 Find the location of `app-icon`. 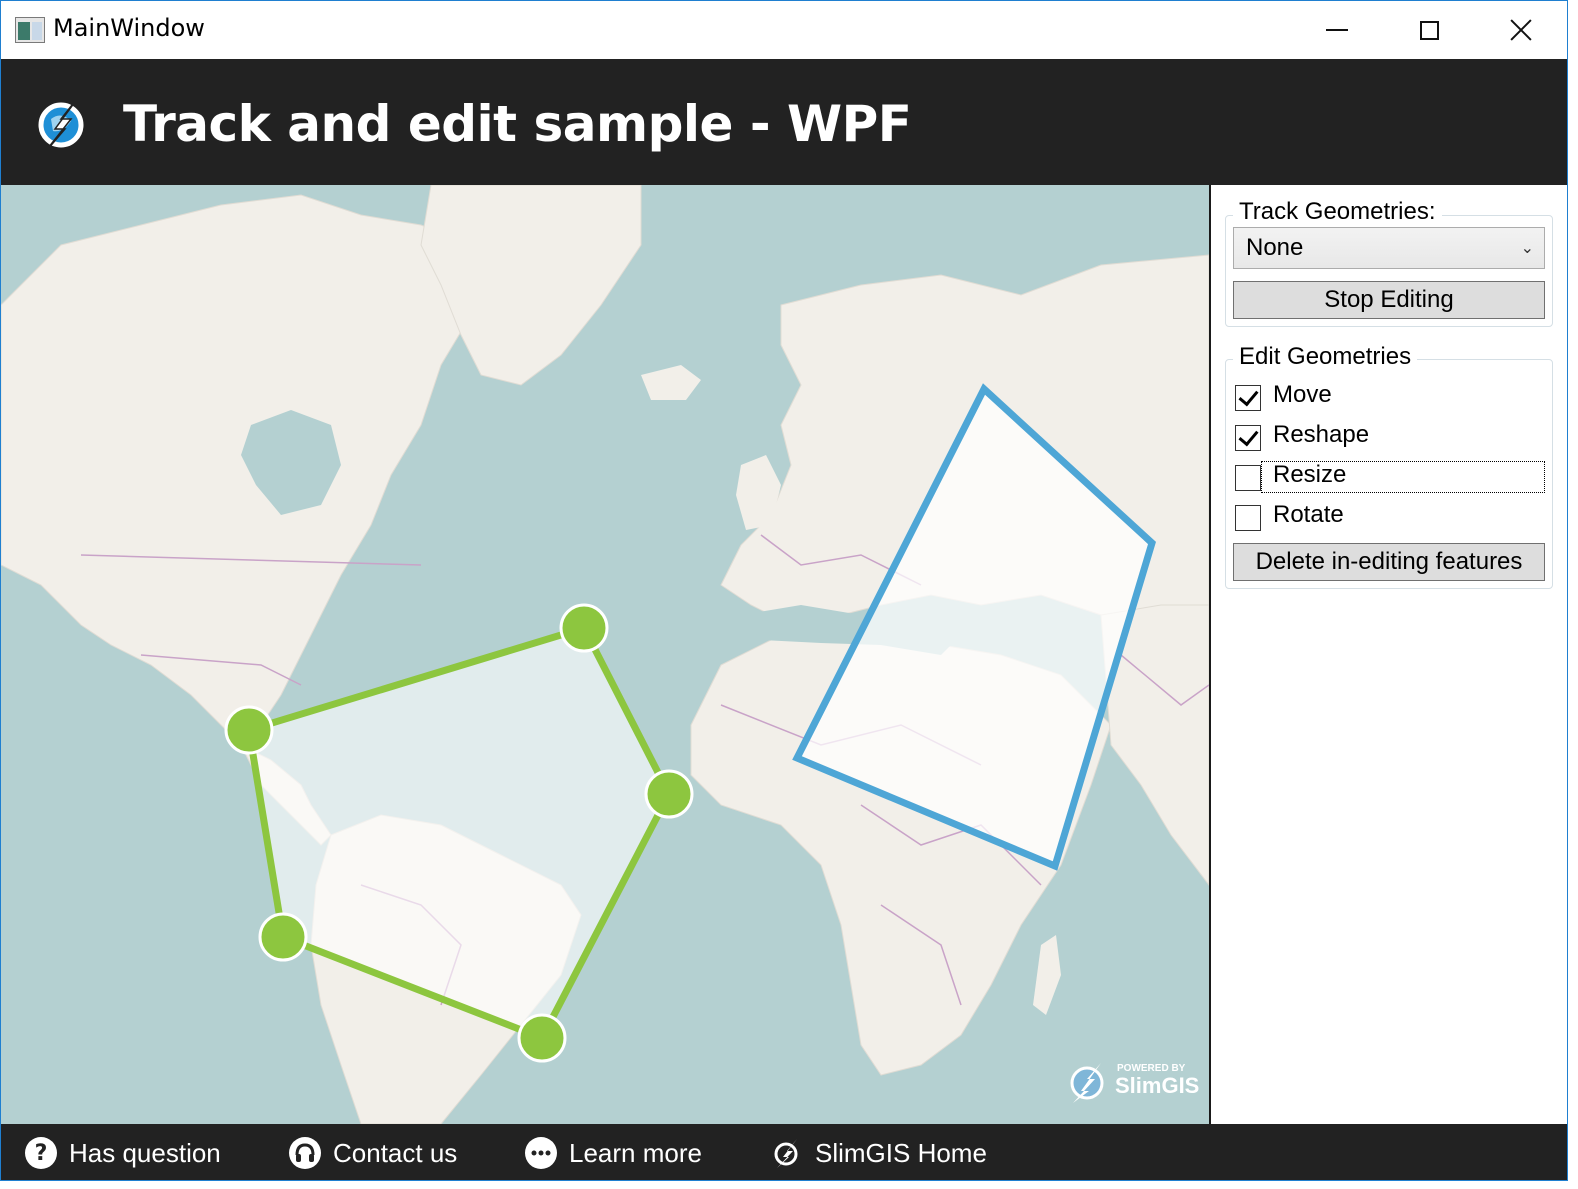

app-icon is located at coordinates (30, 30).